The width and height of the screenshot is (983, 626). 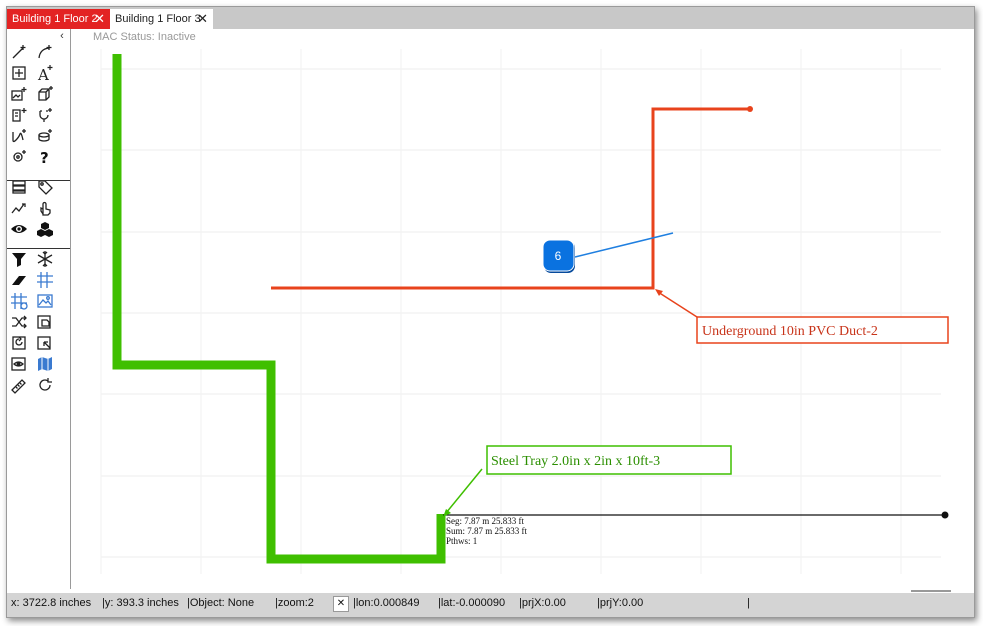 I want to click on add-box-icon, so click(x=45, y=94).